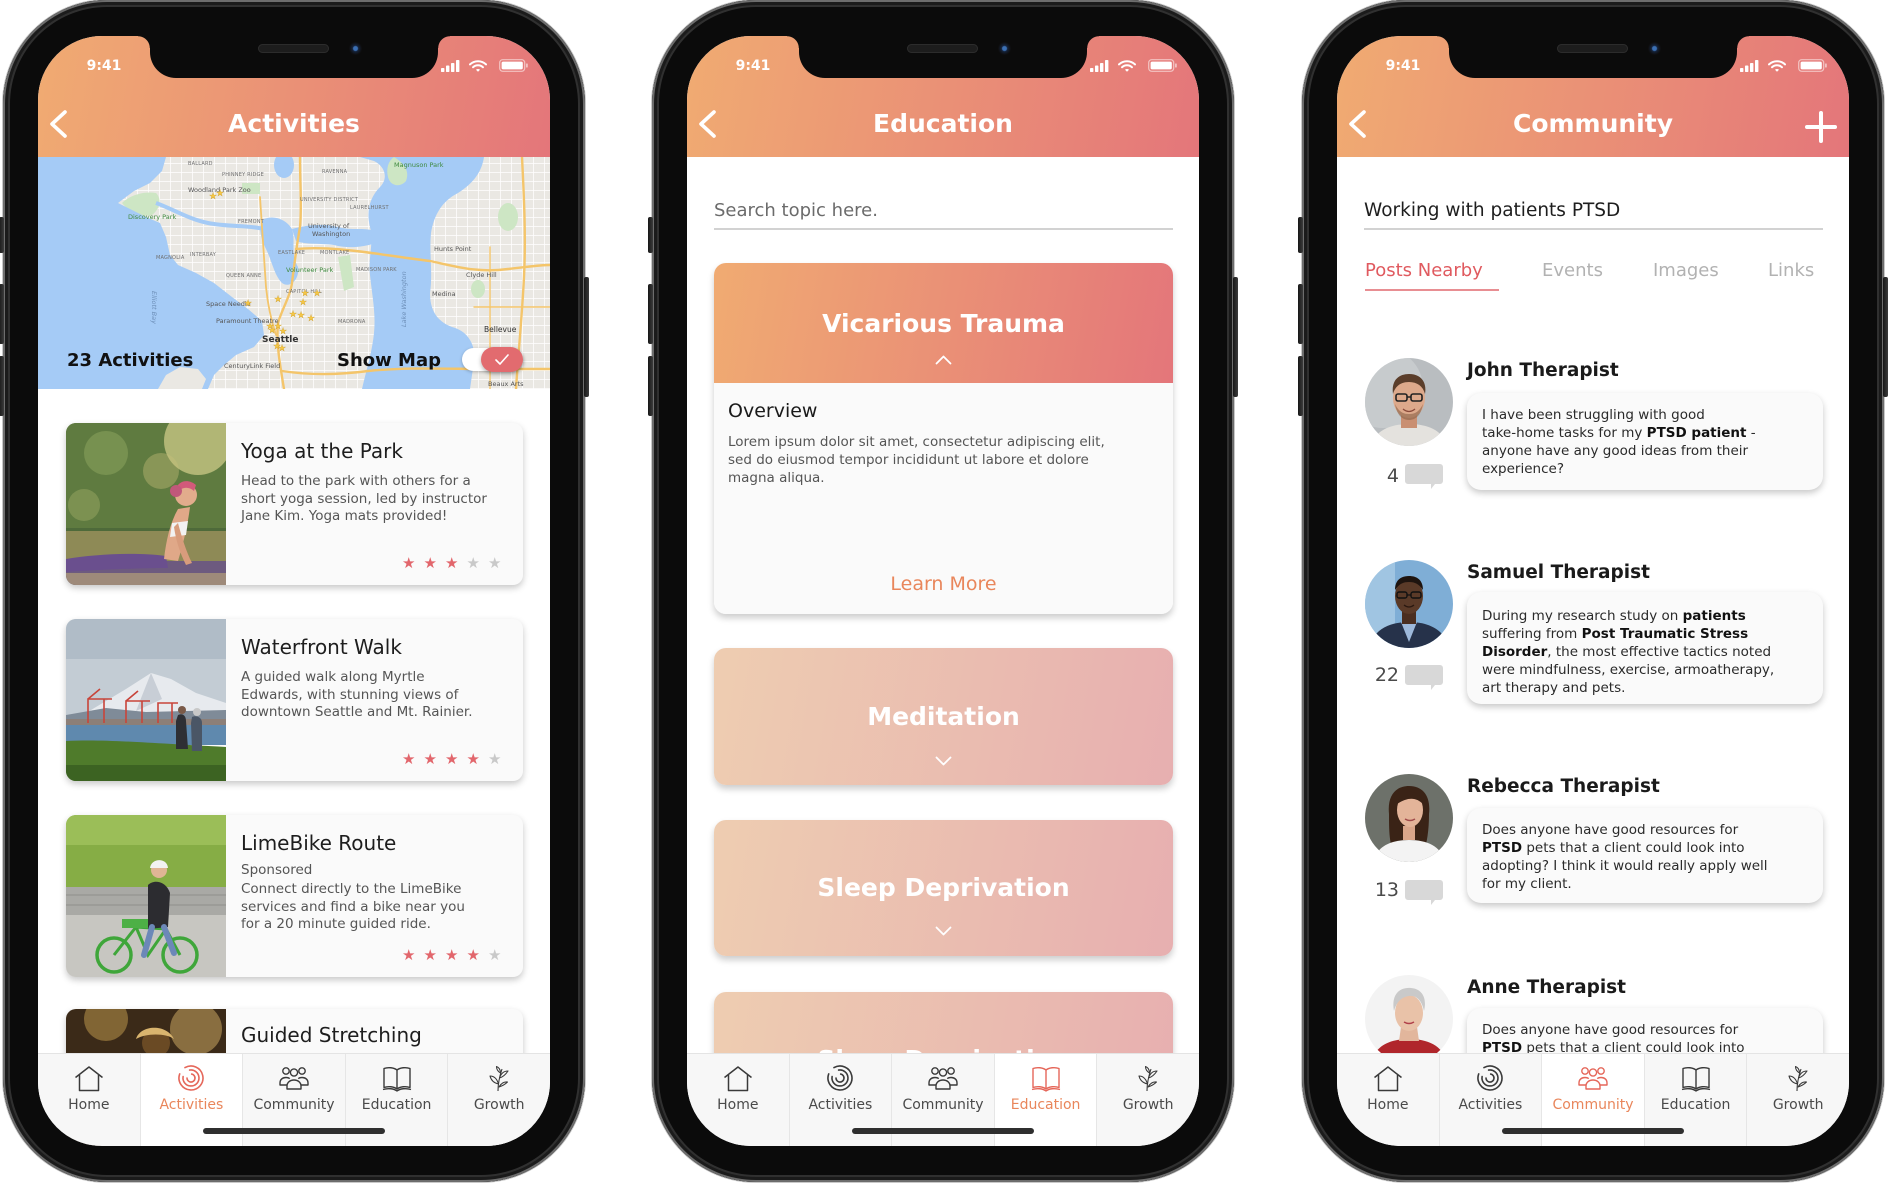  Describe the element at coordinates (1543, 371) in the screenshot. I see `post-author: John Therapist` at that location.